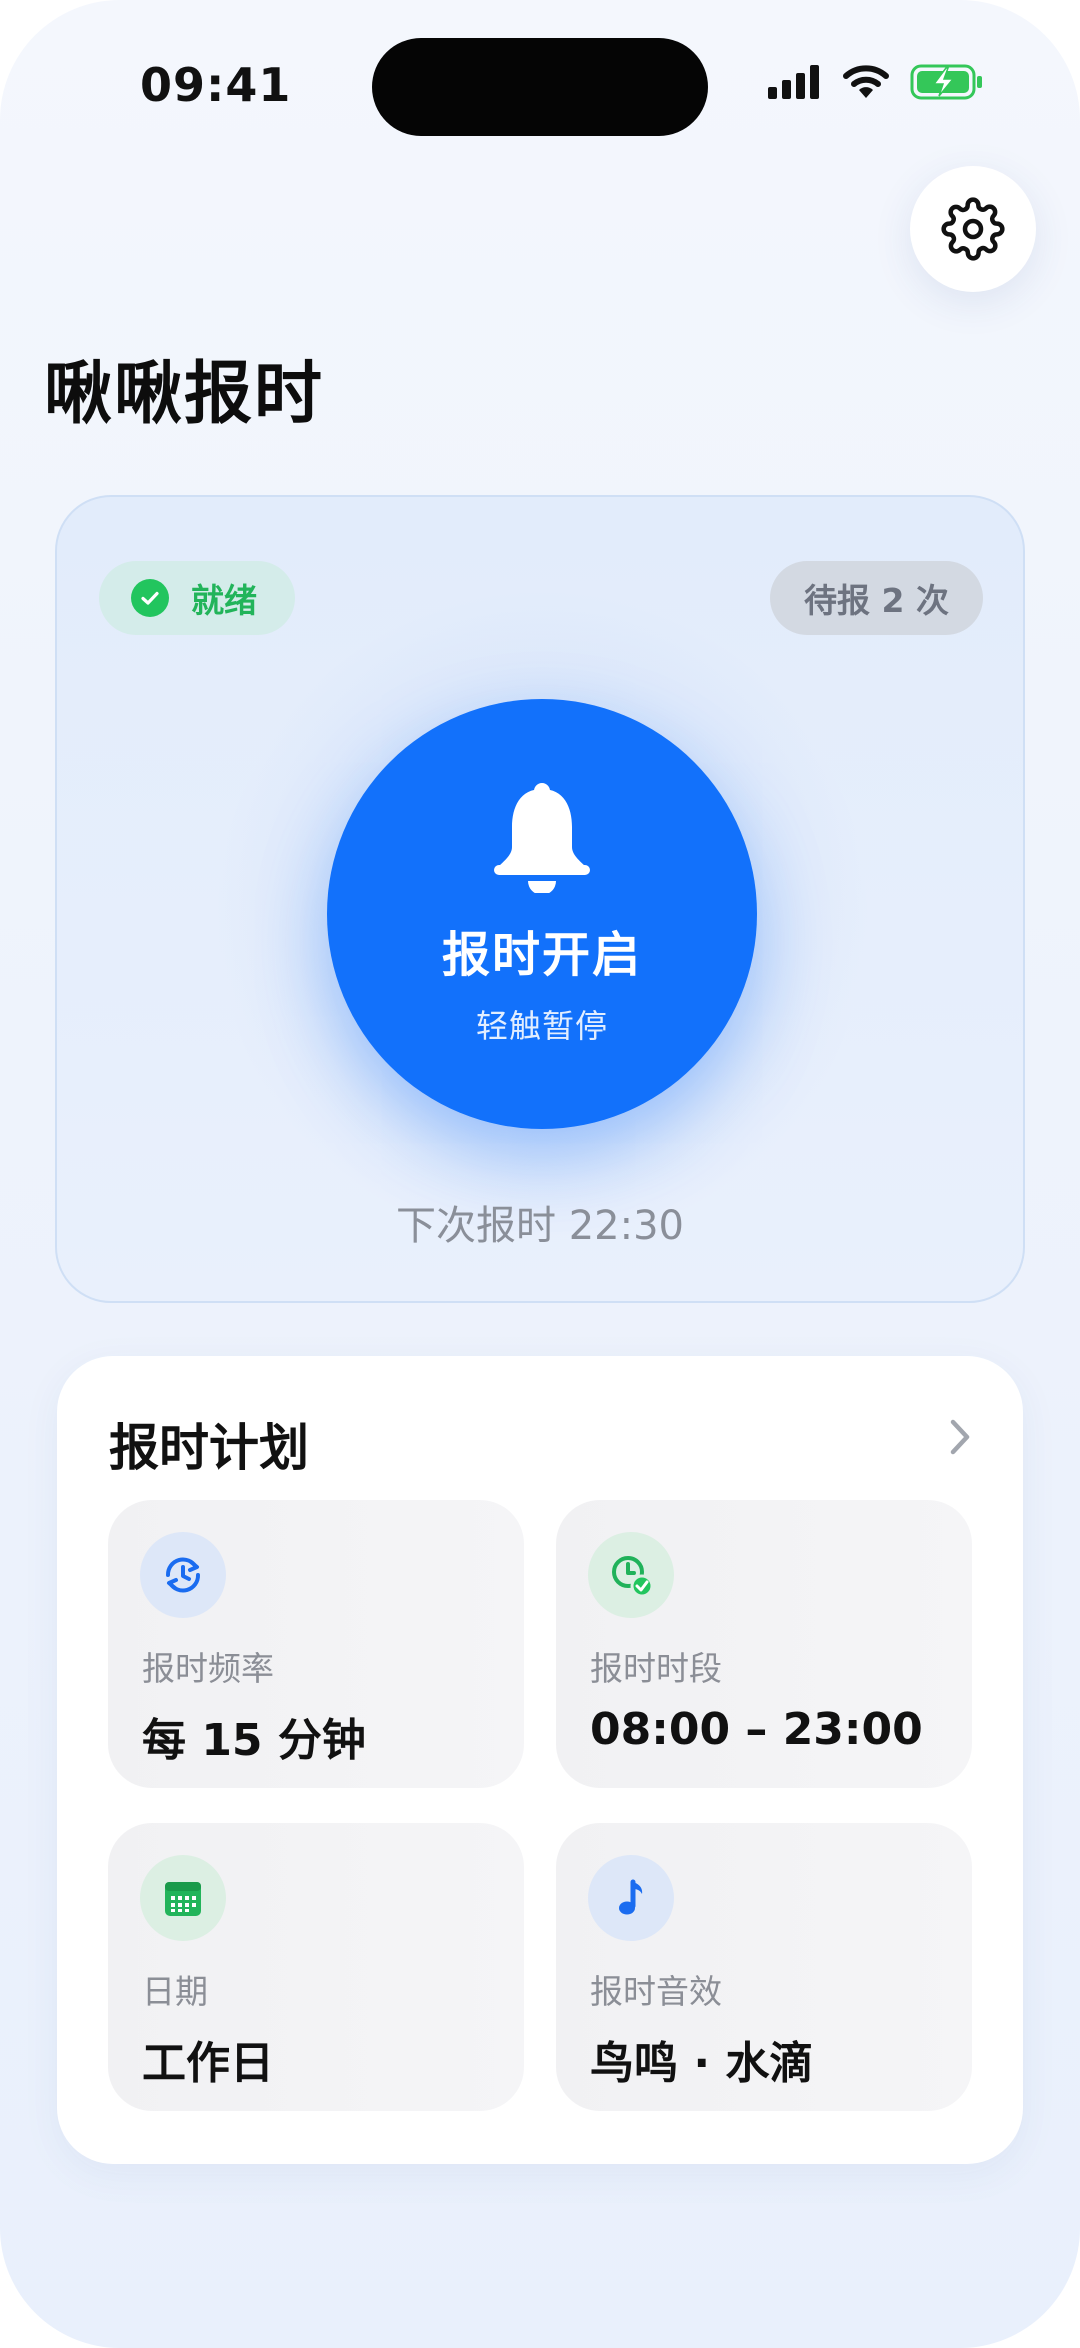 The height and width of the screenshot is (2348, 1080). What do you see at coordinates (631, 1575) in the screenshot?
I see `clock-check-icon` at bounding box center [631, 1575].